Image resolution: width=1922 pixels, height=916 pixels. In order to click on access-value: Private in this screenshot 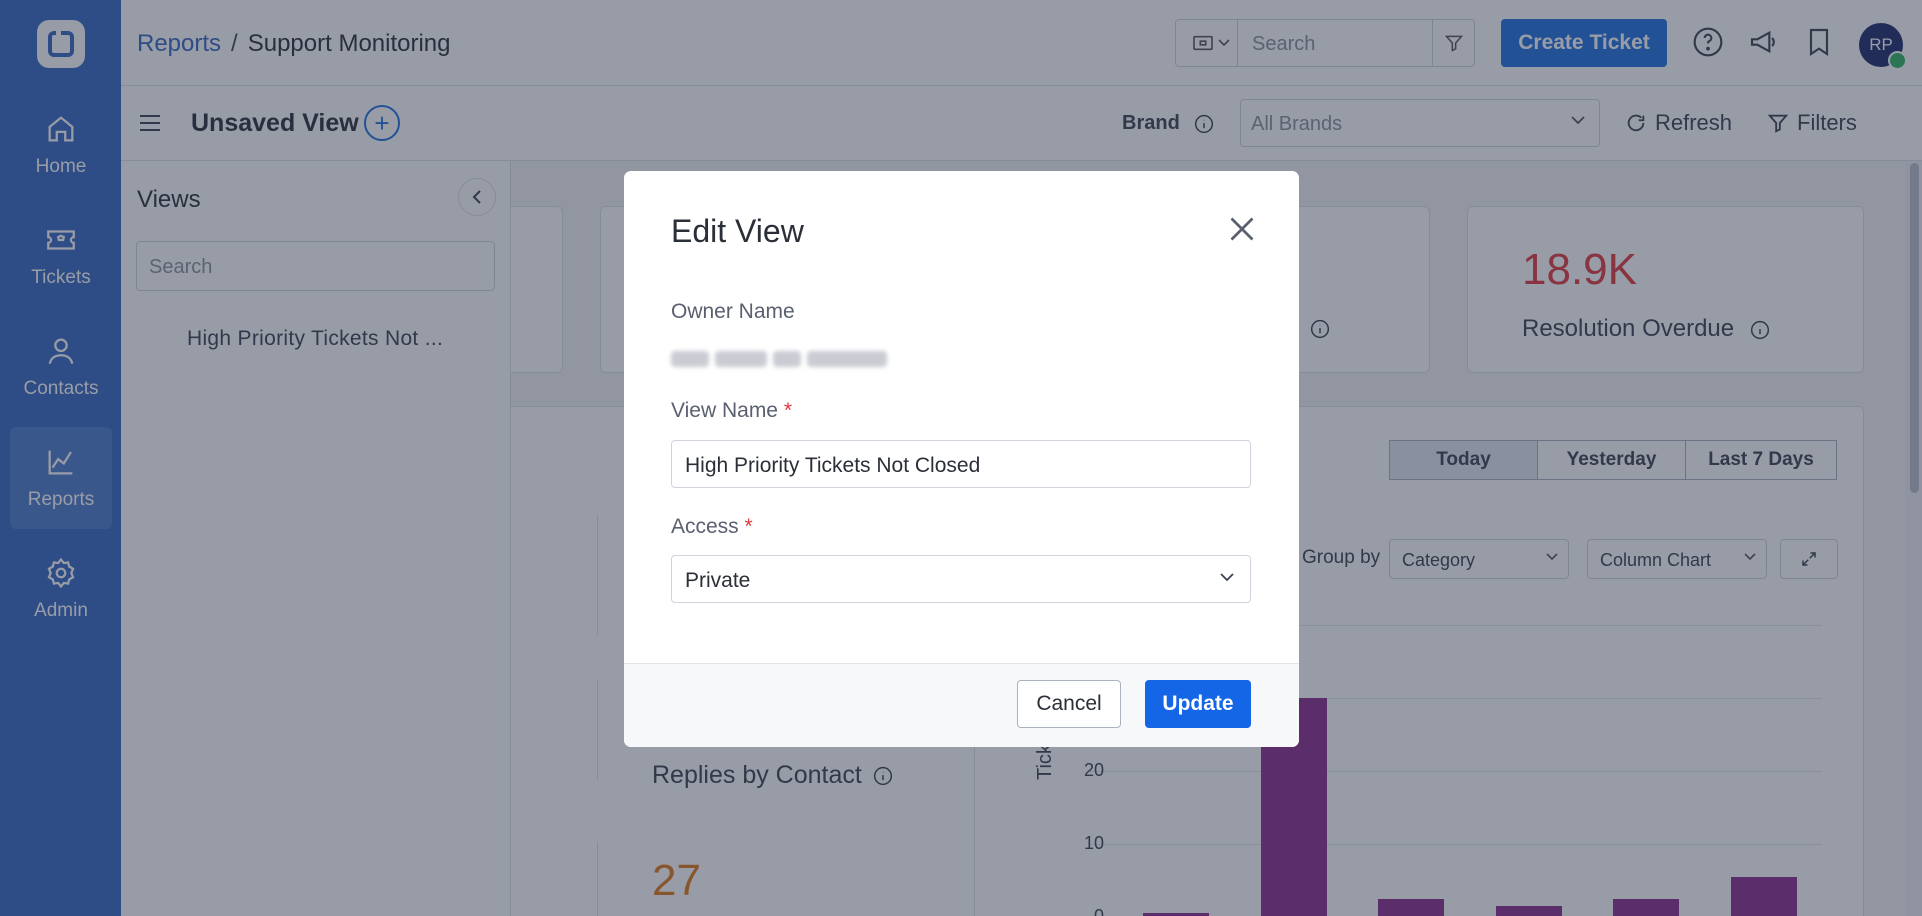, I will do `click(718, 580)`.